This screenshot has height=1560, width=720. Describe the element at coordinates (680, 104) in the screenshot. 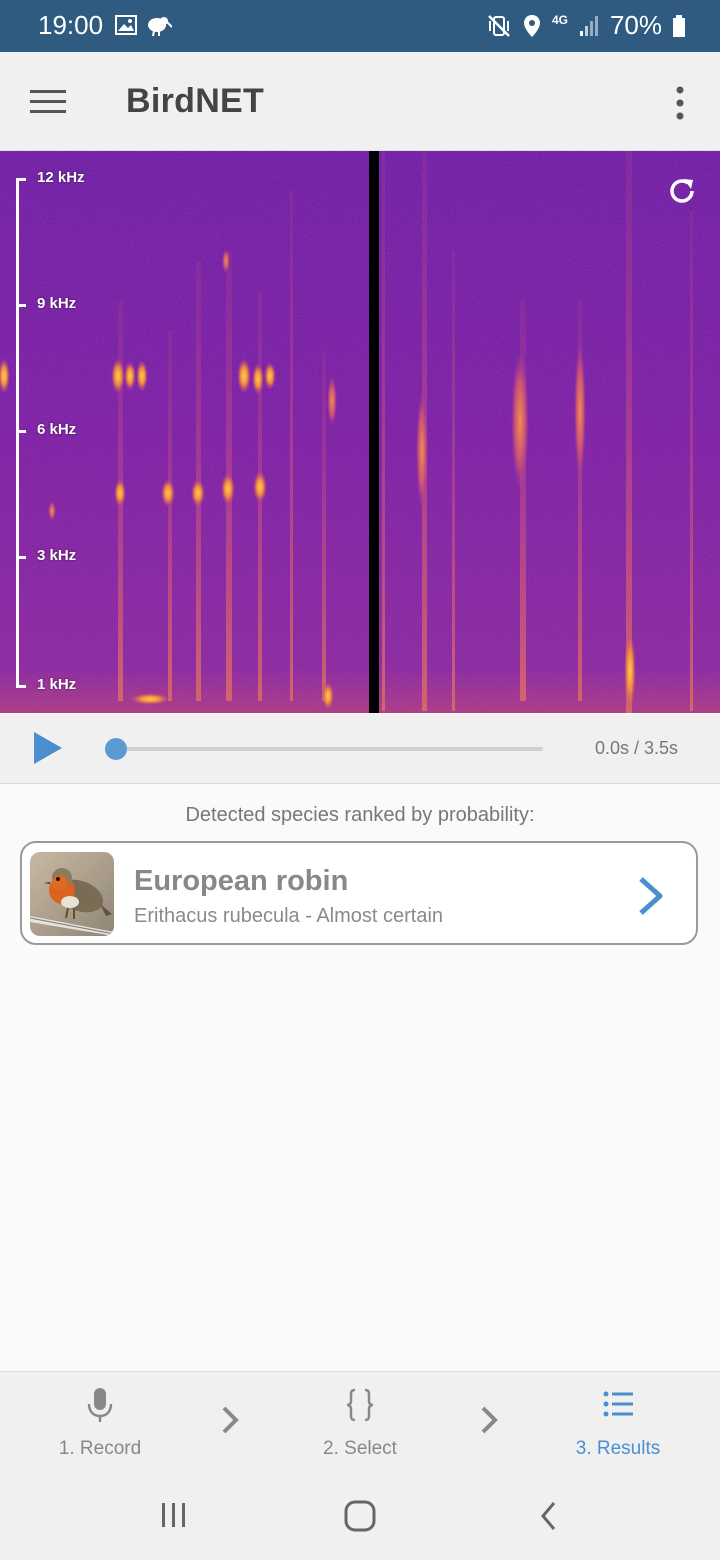

I see `more-vertical-icon` at that location.